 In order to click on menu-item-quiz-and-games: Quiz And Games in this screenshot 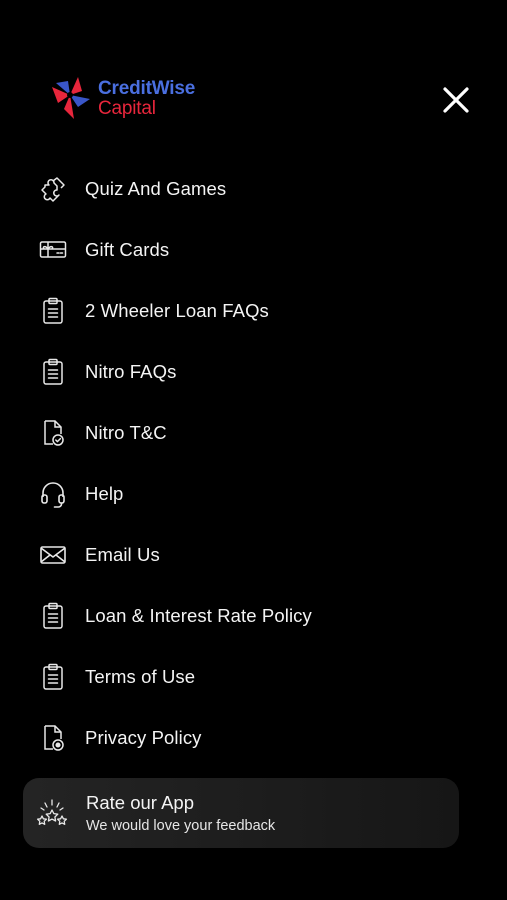, I will do `click(253, 188)`.